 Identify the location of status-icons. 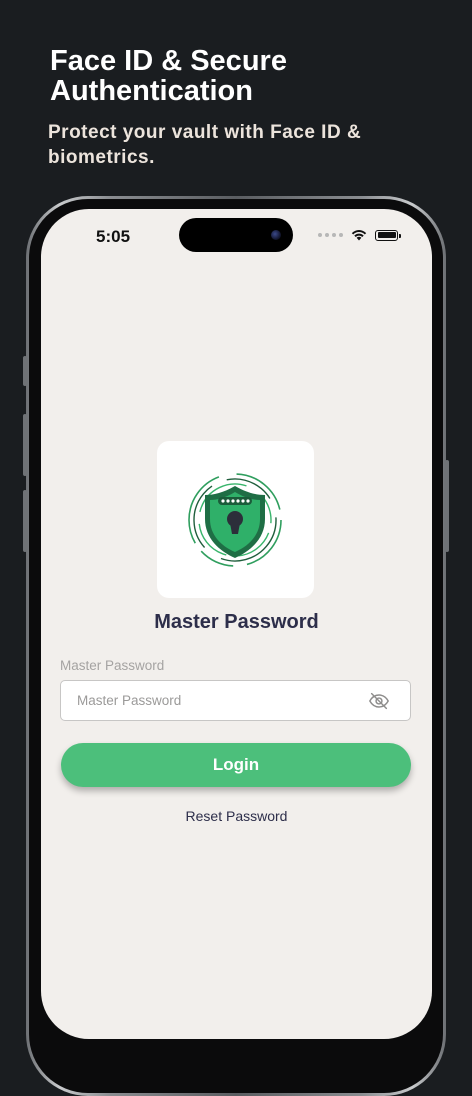
(359, 235).